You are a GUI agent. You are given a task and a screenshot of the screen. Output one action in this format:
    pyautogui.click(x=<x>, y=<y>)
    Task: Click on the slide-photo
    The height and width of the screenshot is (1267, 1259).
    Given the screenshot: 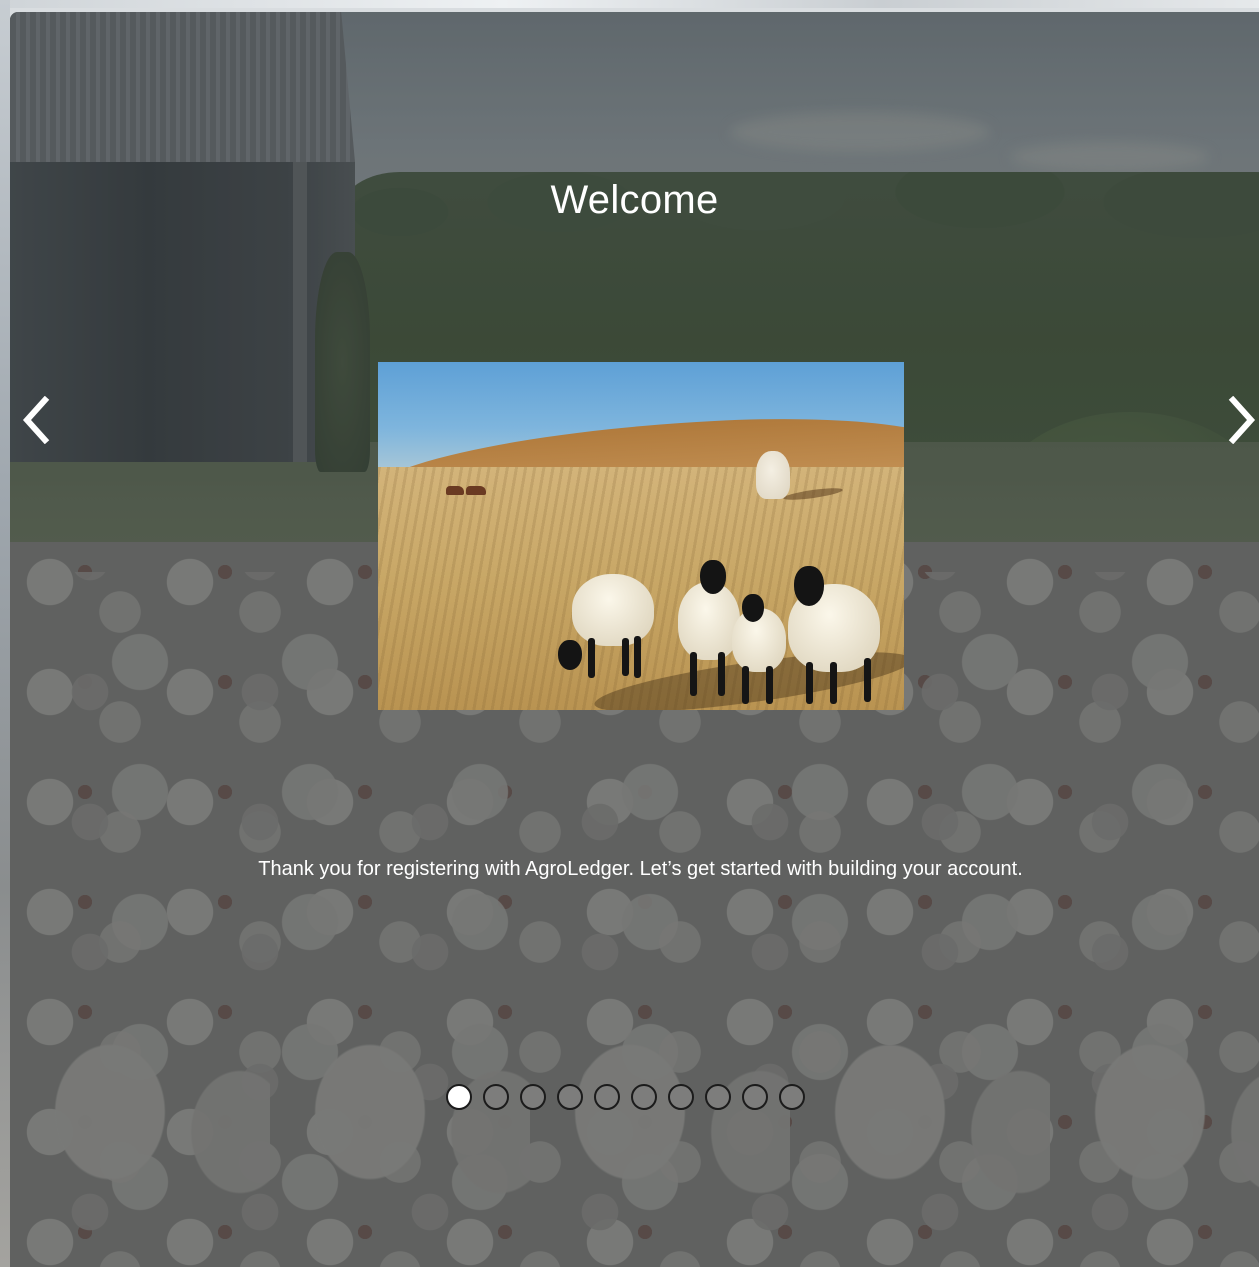 What is the action you would take?
    pyautogui.click(x=641, y=536)
    